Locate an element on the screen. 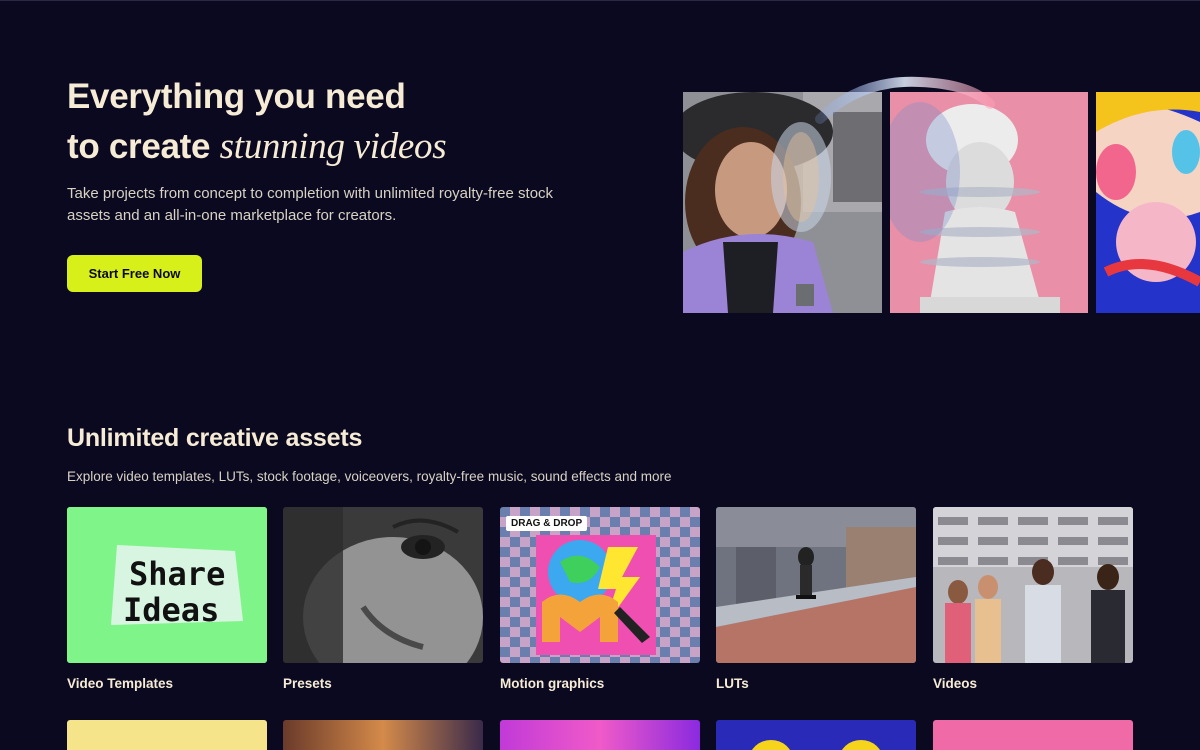 The image size is (1200, 750). card-luts: LUTs is located at coordinates (816, 599).